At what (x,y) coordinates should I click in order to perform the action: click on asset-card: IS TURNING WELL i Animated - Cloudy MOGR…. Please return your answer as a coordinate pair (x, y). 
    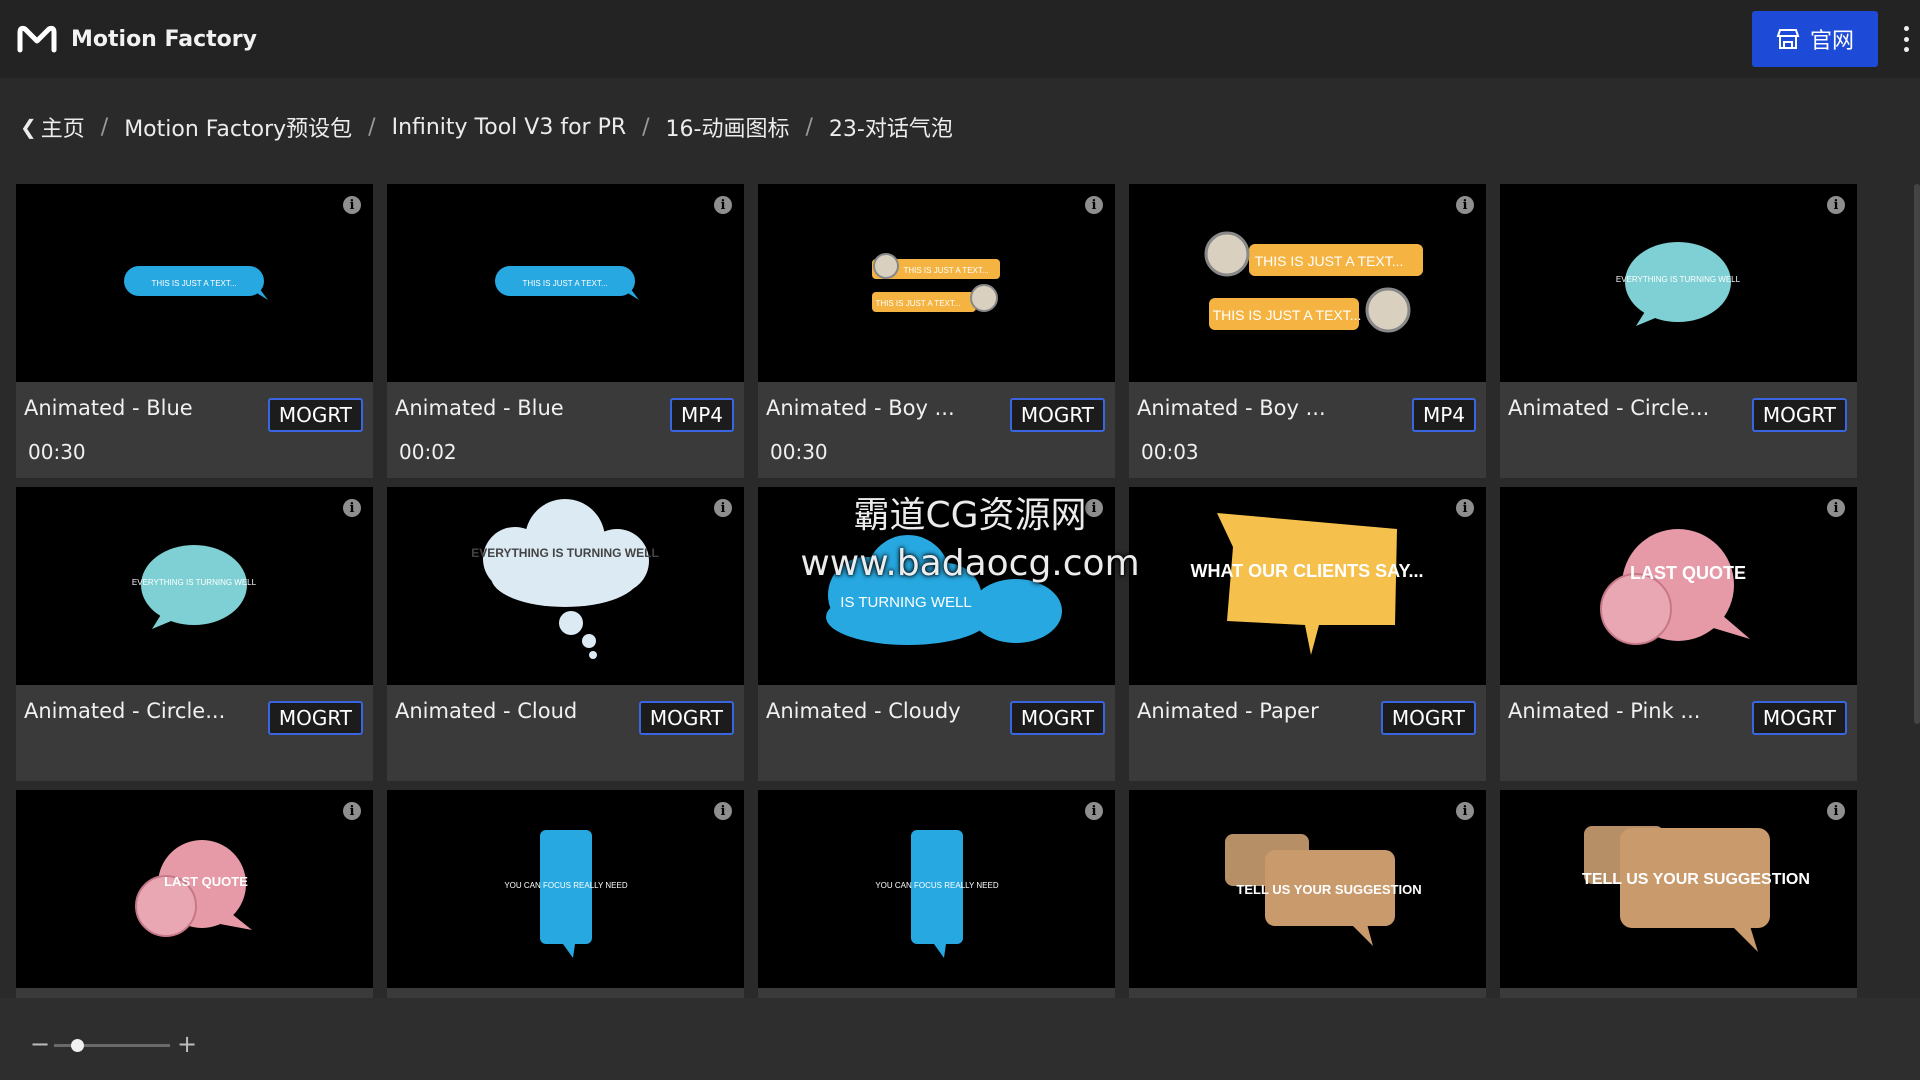
    Looking at the image, I should click on (936, 634).